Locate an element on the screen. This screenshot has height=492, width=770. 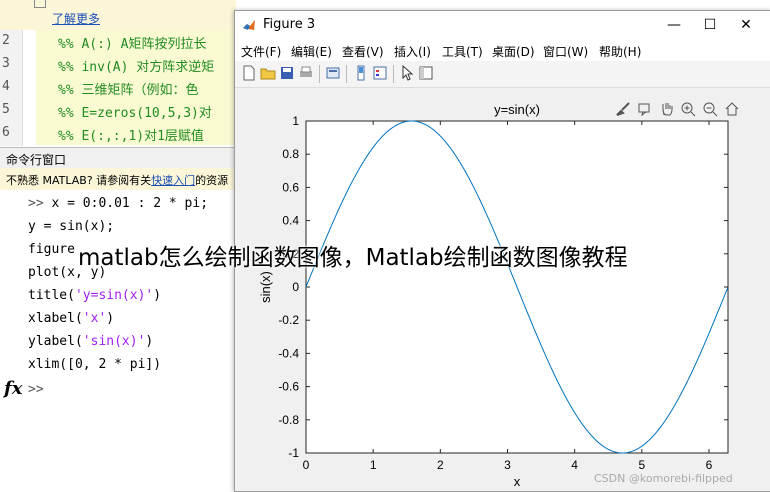
menu-file: 文件(F) is located at coordinates (261, 51).